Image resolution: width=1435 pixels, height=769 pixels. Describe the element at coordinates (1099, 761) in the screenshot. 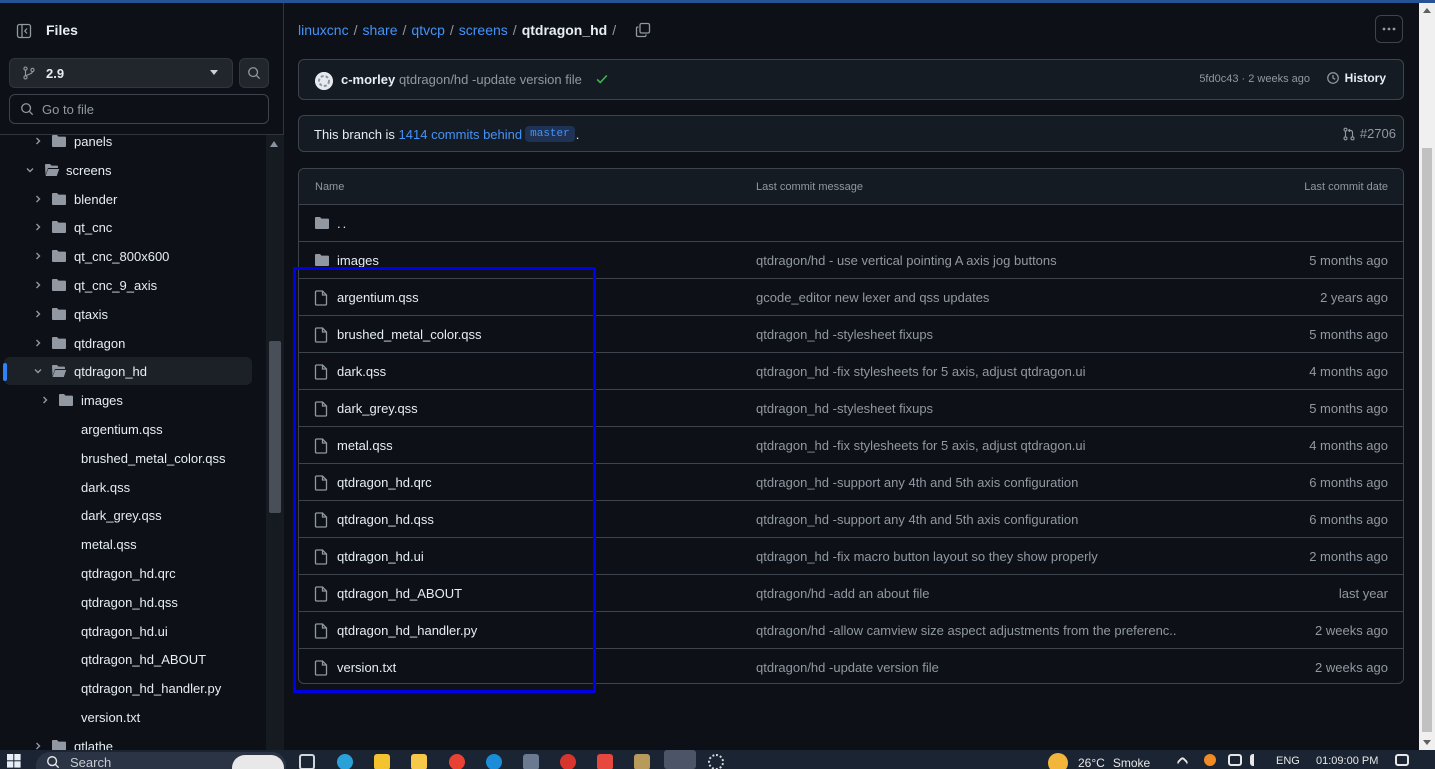

I see `weather-widget: 26°C Smoke` at that location.